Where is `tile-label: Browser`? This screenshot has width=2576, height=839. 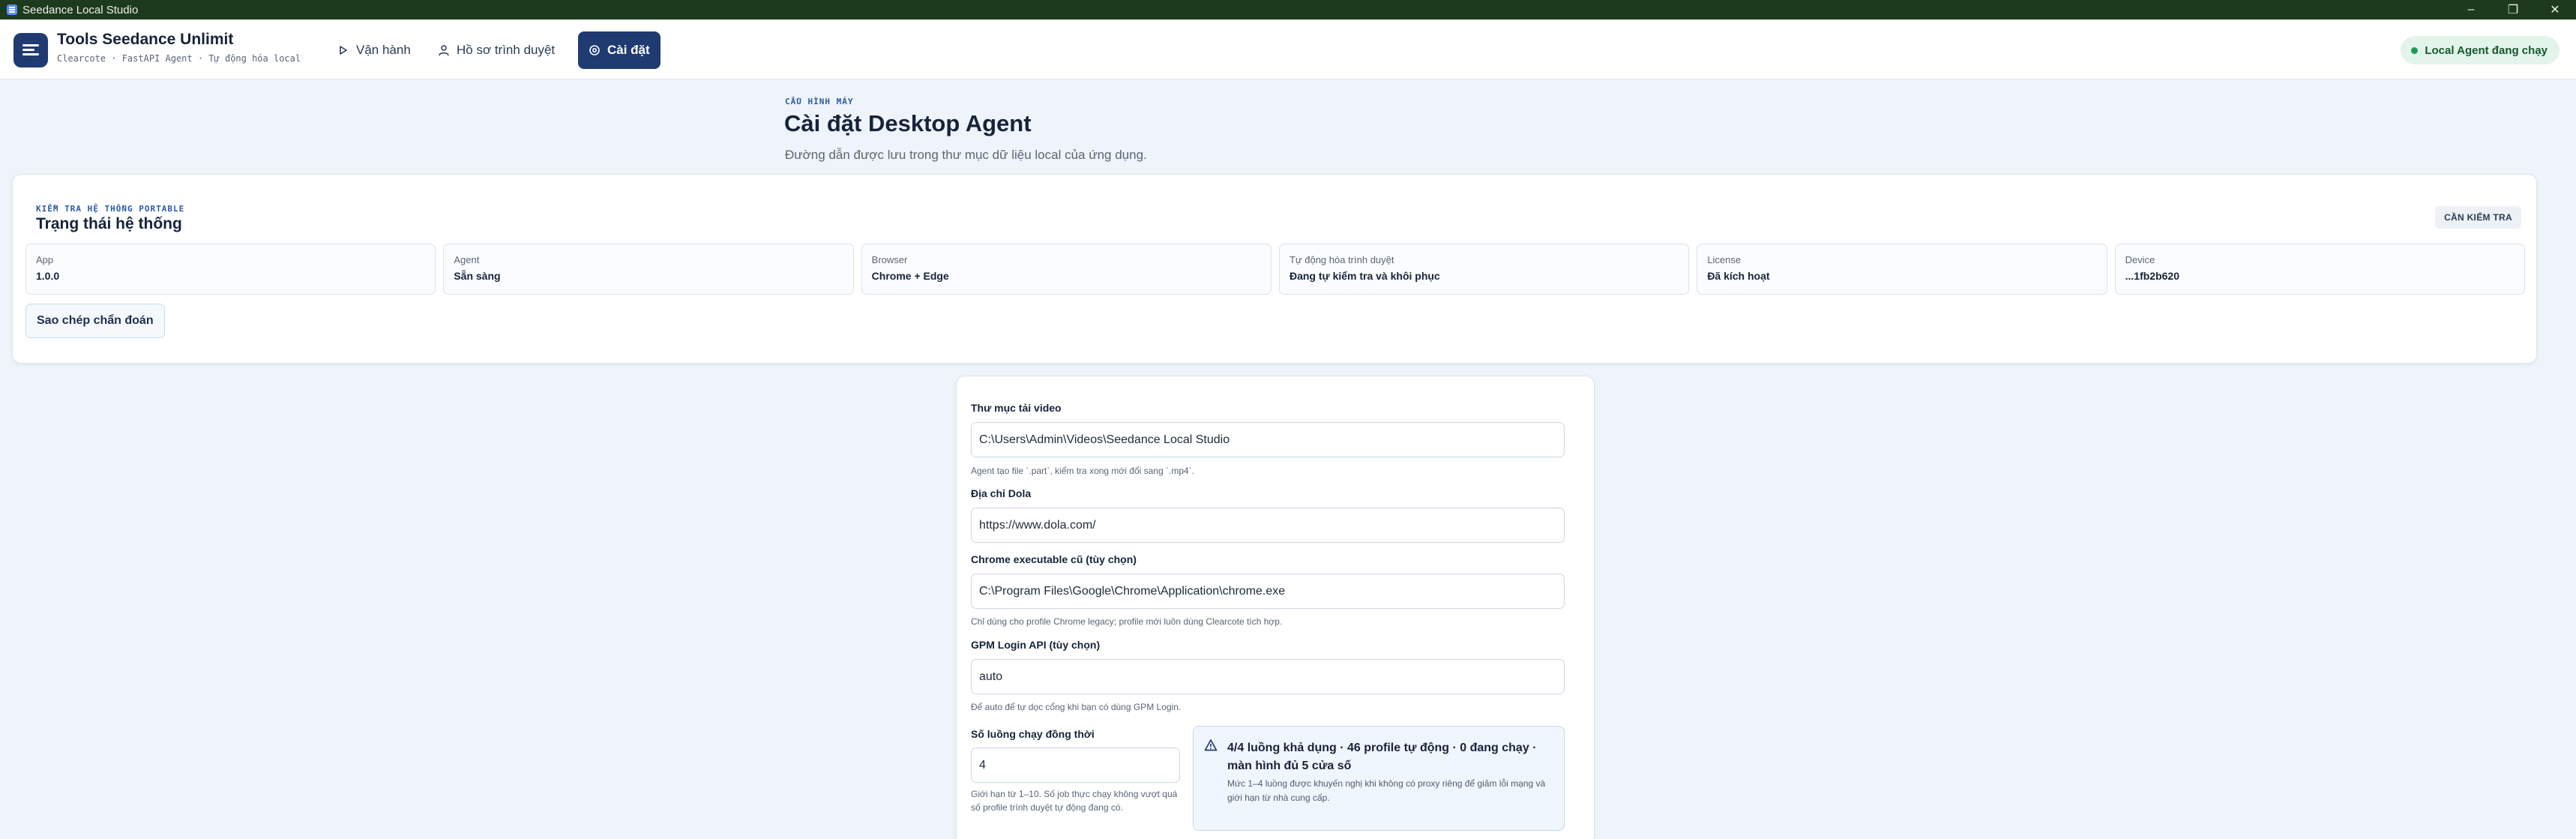 tile-label: Browser is located at coordinates (890, 259).